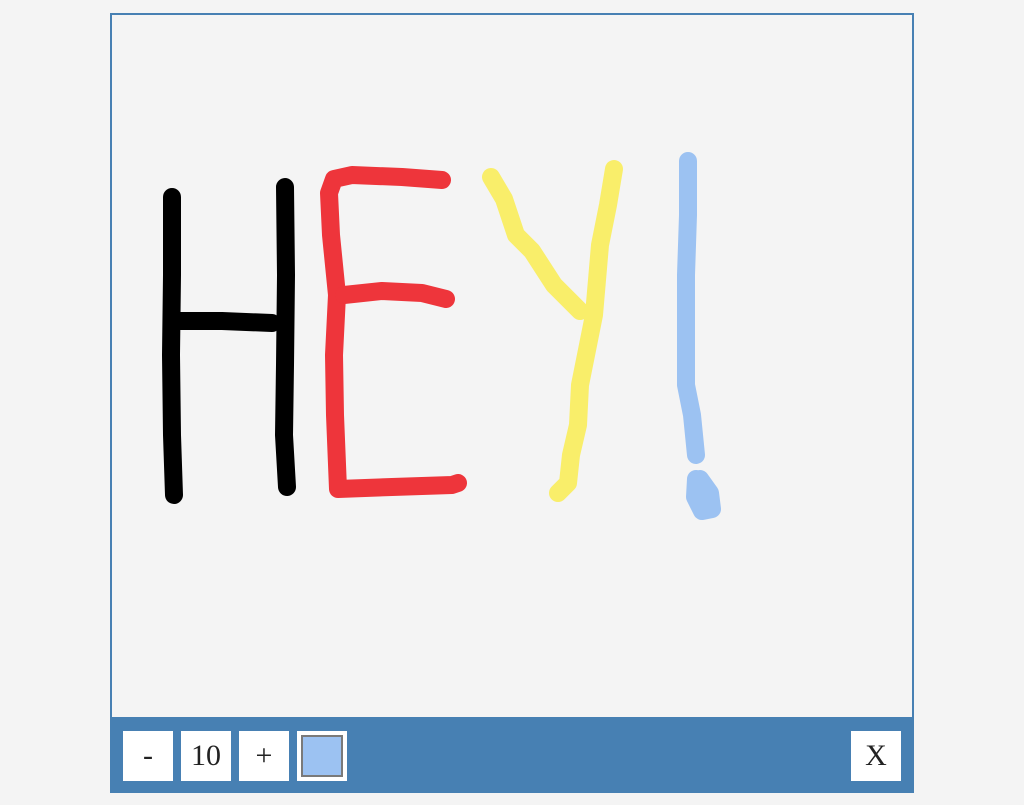 This screenshot has height=805, width=1024. What do you see at coordinates (285, 337) in the screenshot?
I see `stroke-h-right` at bounding box center [285, 337].